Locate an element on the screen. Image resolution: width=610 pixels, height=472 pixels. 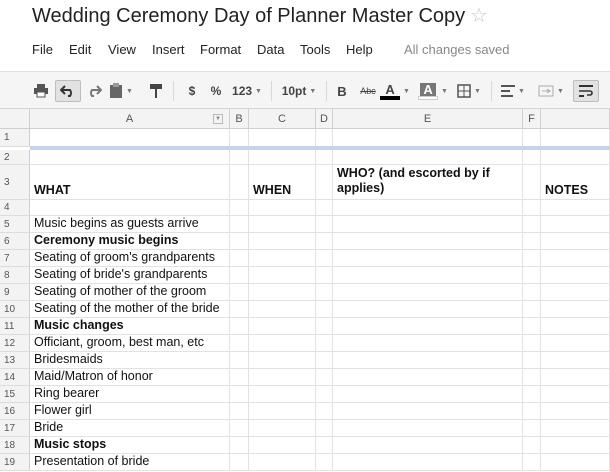
cell: Music stops is located at coordinates (130, 445).